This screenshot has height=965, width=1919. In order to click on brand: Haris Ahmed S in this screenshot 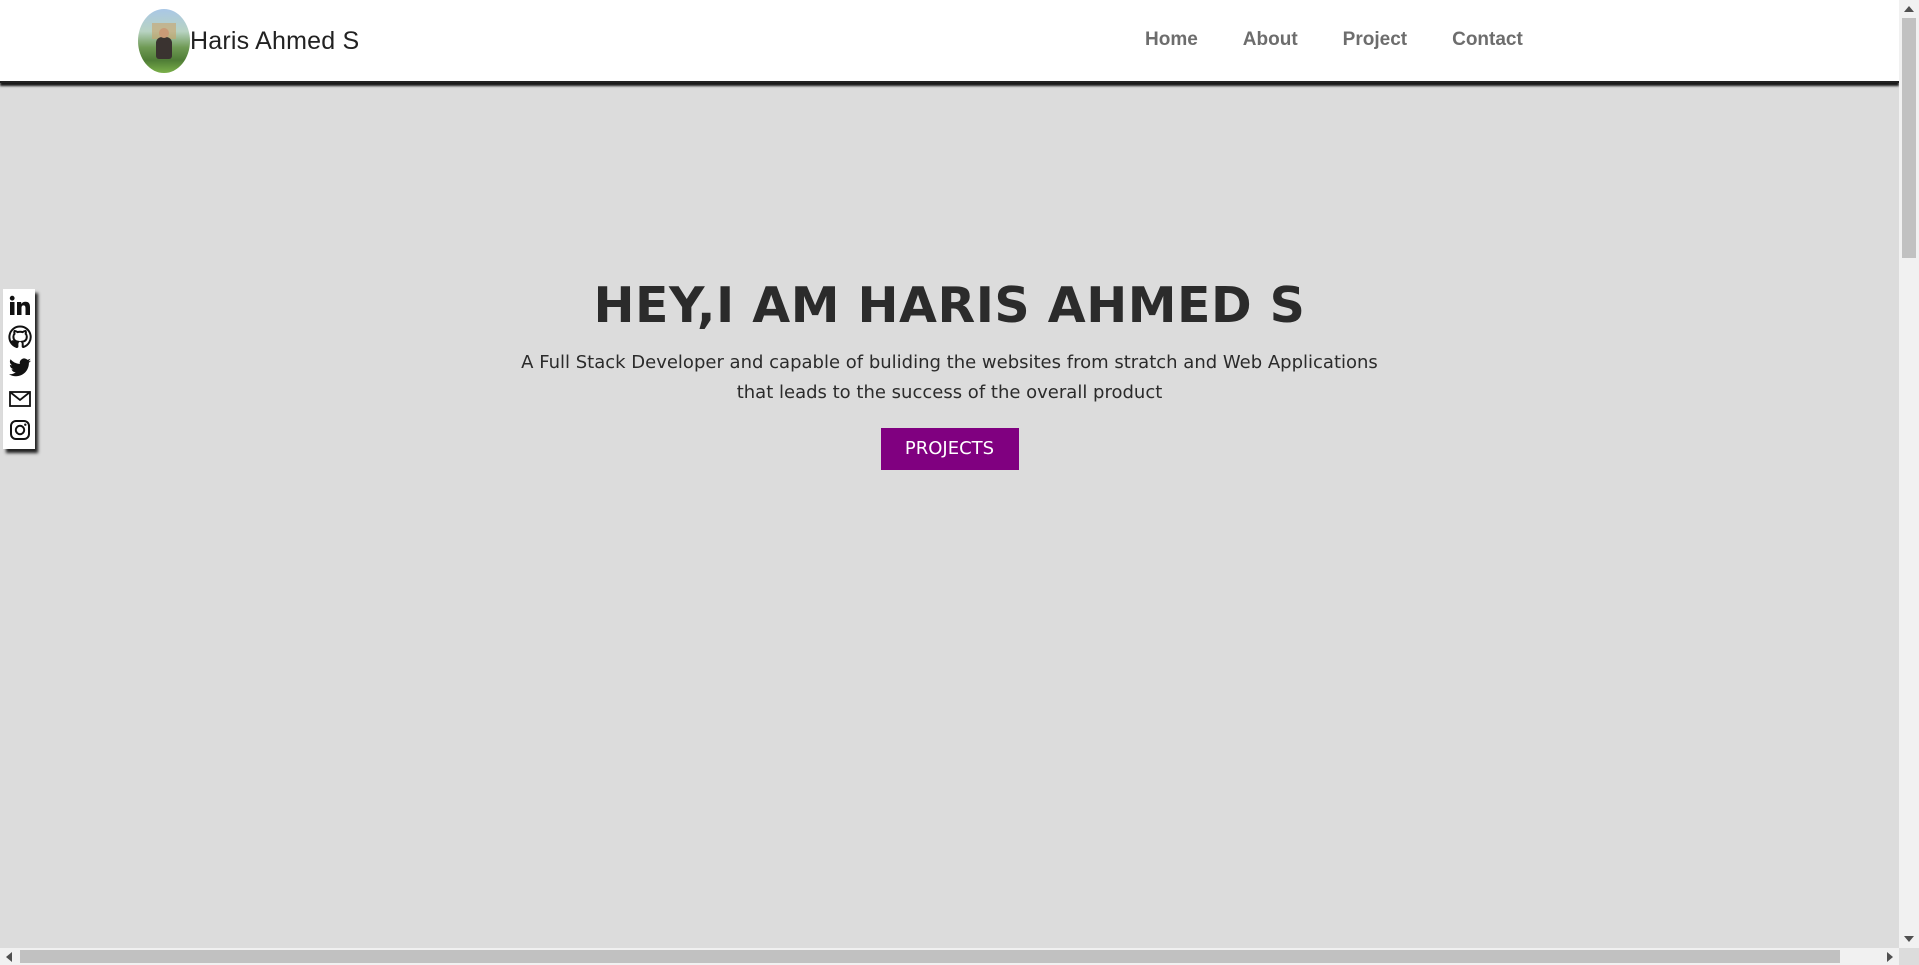, I will do `click(248, 41)`.